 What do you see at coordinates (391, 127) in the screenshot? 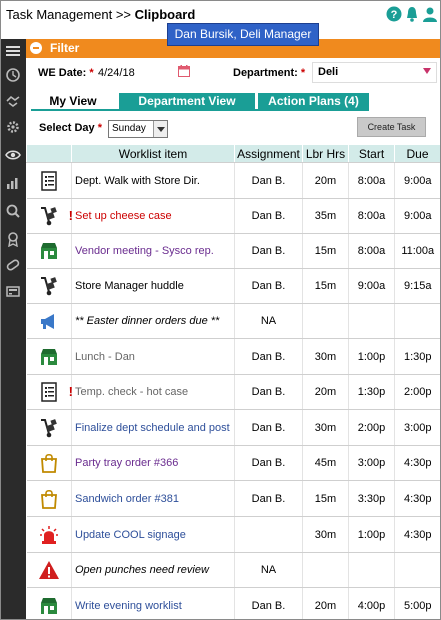
I see `create-task-button: Create Task` at bounding box center [391, 127].